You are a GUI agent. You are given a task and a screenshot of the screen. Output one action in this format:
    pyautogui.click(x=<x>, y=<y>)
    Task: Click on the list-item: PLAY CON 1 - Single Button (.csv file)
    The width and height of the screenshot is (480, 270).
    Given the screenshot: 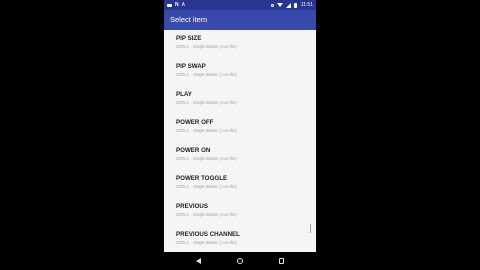 What is the action you would take?
    pyautogui.click(x=240, y=100)
    